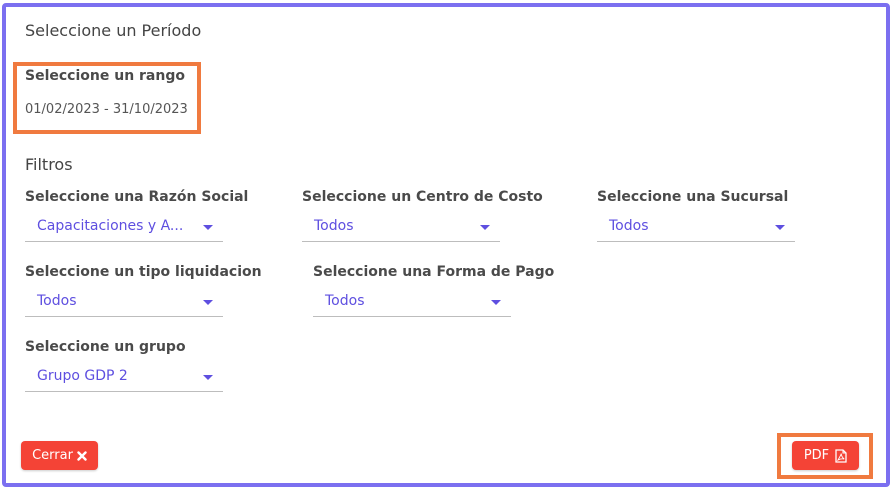 This screenshot has height=490, width=894. I want to click on grupo-select: Grupo GDP 2, so click(124, 380).